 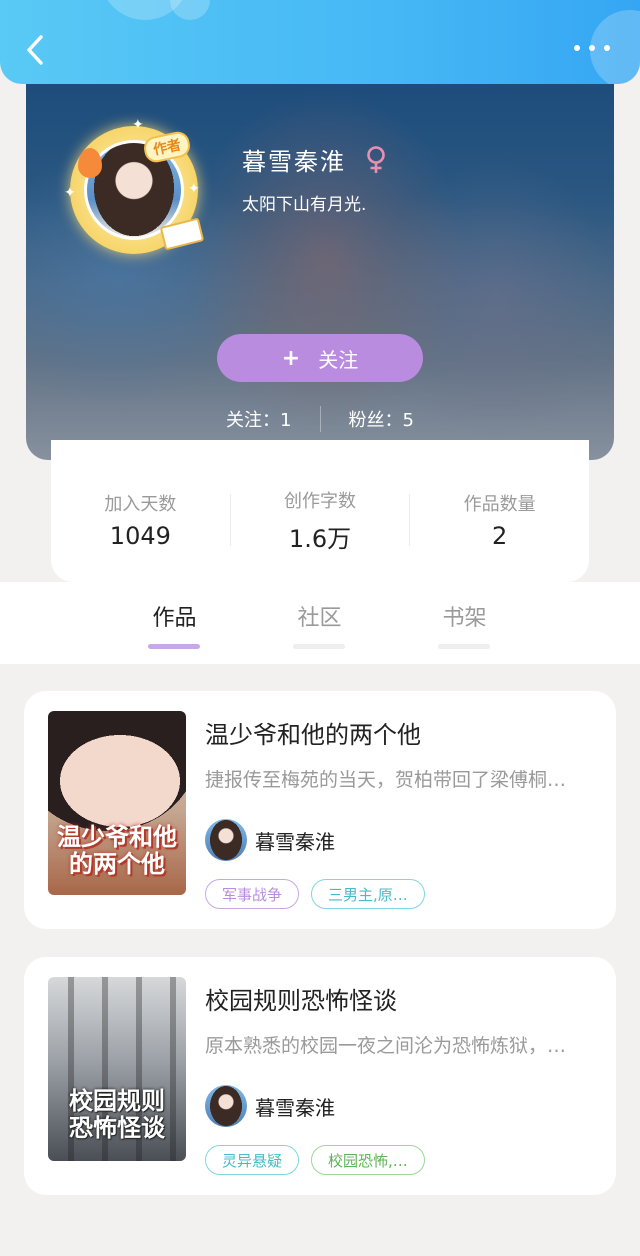 I want to click on tab-community: 社区, so click(x=319, y=624).